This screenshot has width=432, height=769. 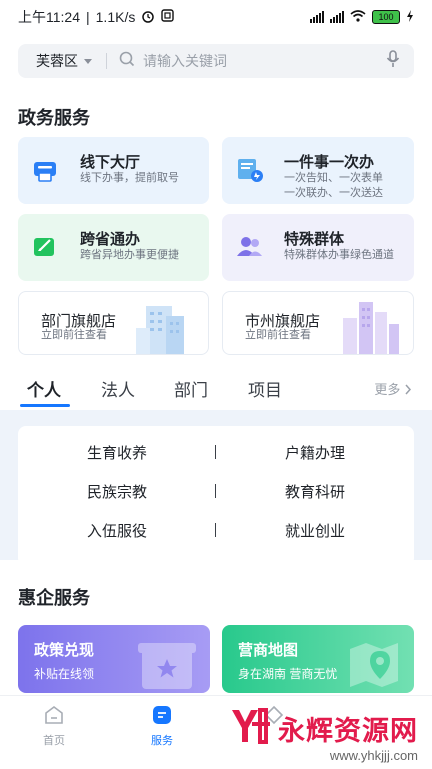 What do you see at coordinates (369, 326) in the screenshot?
I see `city-buildings-icon` at bounding box center [369, 326].